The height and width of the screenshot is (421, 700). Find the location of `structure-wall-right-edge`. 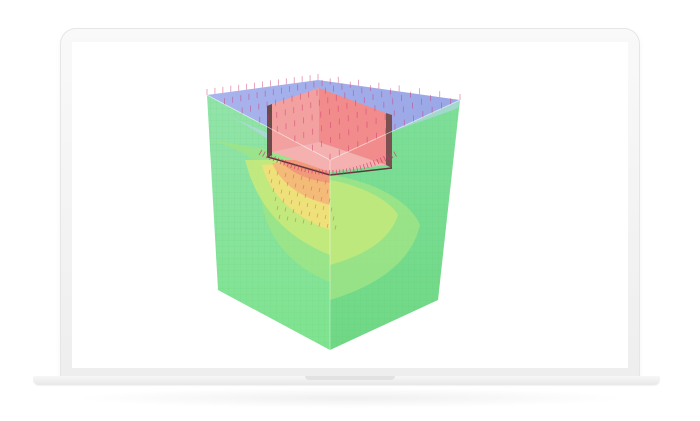

structure-wall-right-edge is located at coordinates (389, 140).